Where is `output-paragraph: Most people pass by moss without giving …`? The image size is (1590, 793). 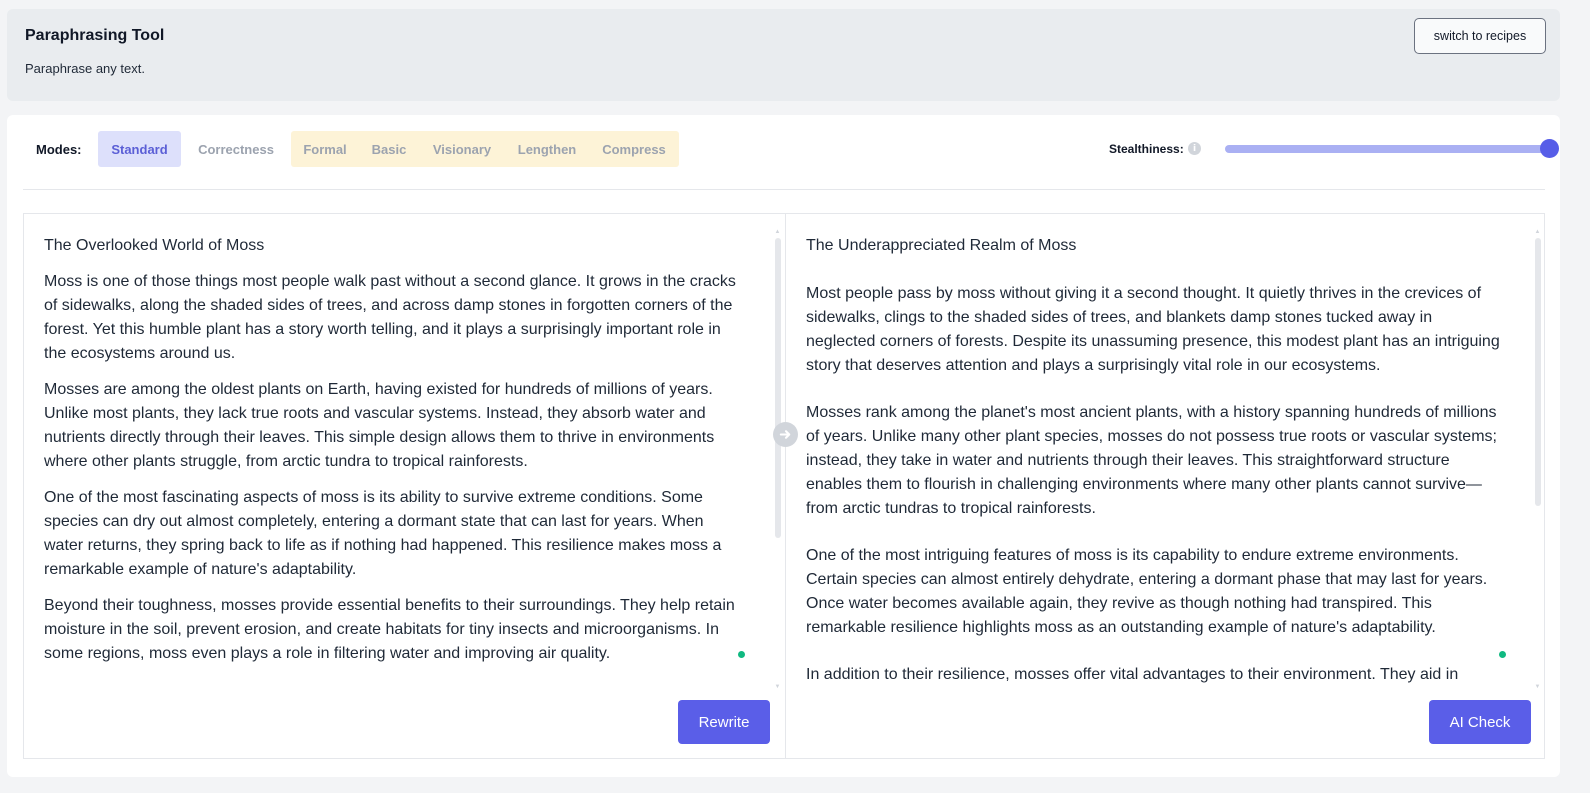
output-paragraph: Most people pass by moss without giving … is located at coordinates (1153, 329).